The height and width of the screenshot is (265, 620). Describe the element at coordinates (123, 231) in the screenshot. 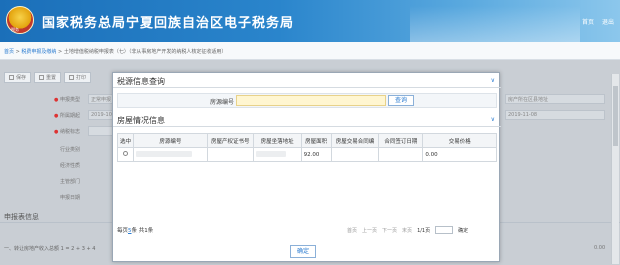

I see `page-size-prefix: 每页` at that location.